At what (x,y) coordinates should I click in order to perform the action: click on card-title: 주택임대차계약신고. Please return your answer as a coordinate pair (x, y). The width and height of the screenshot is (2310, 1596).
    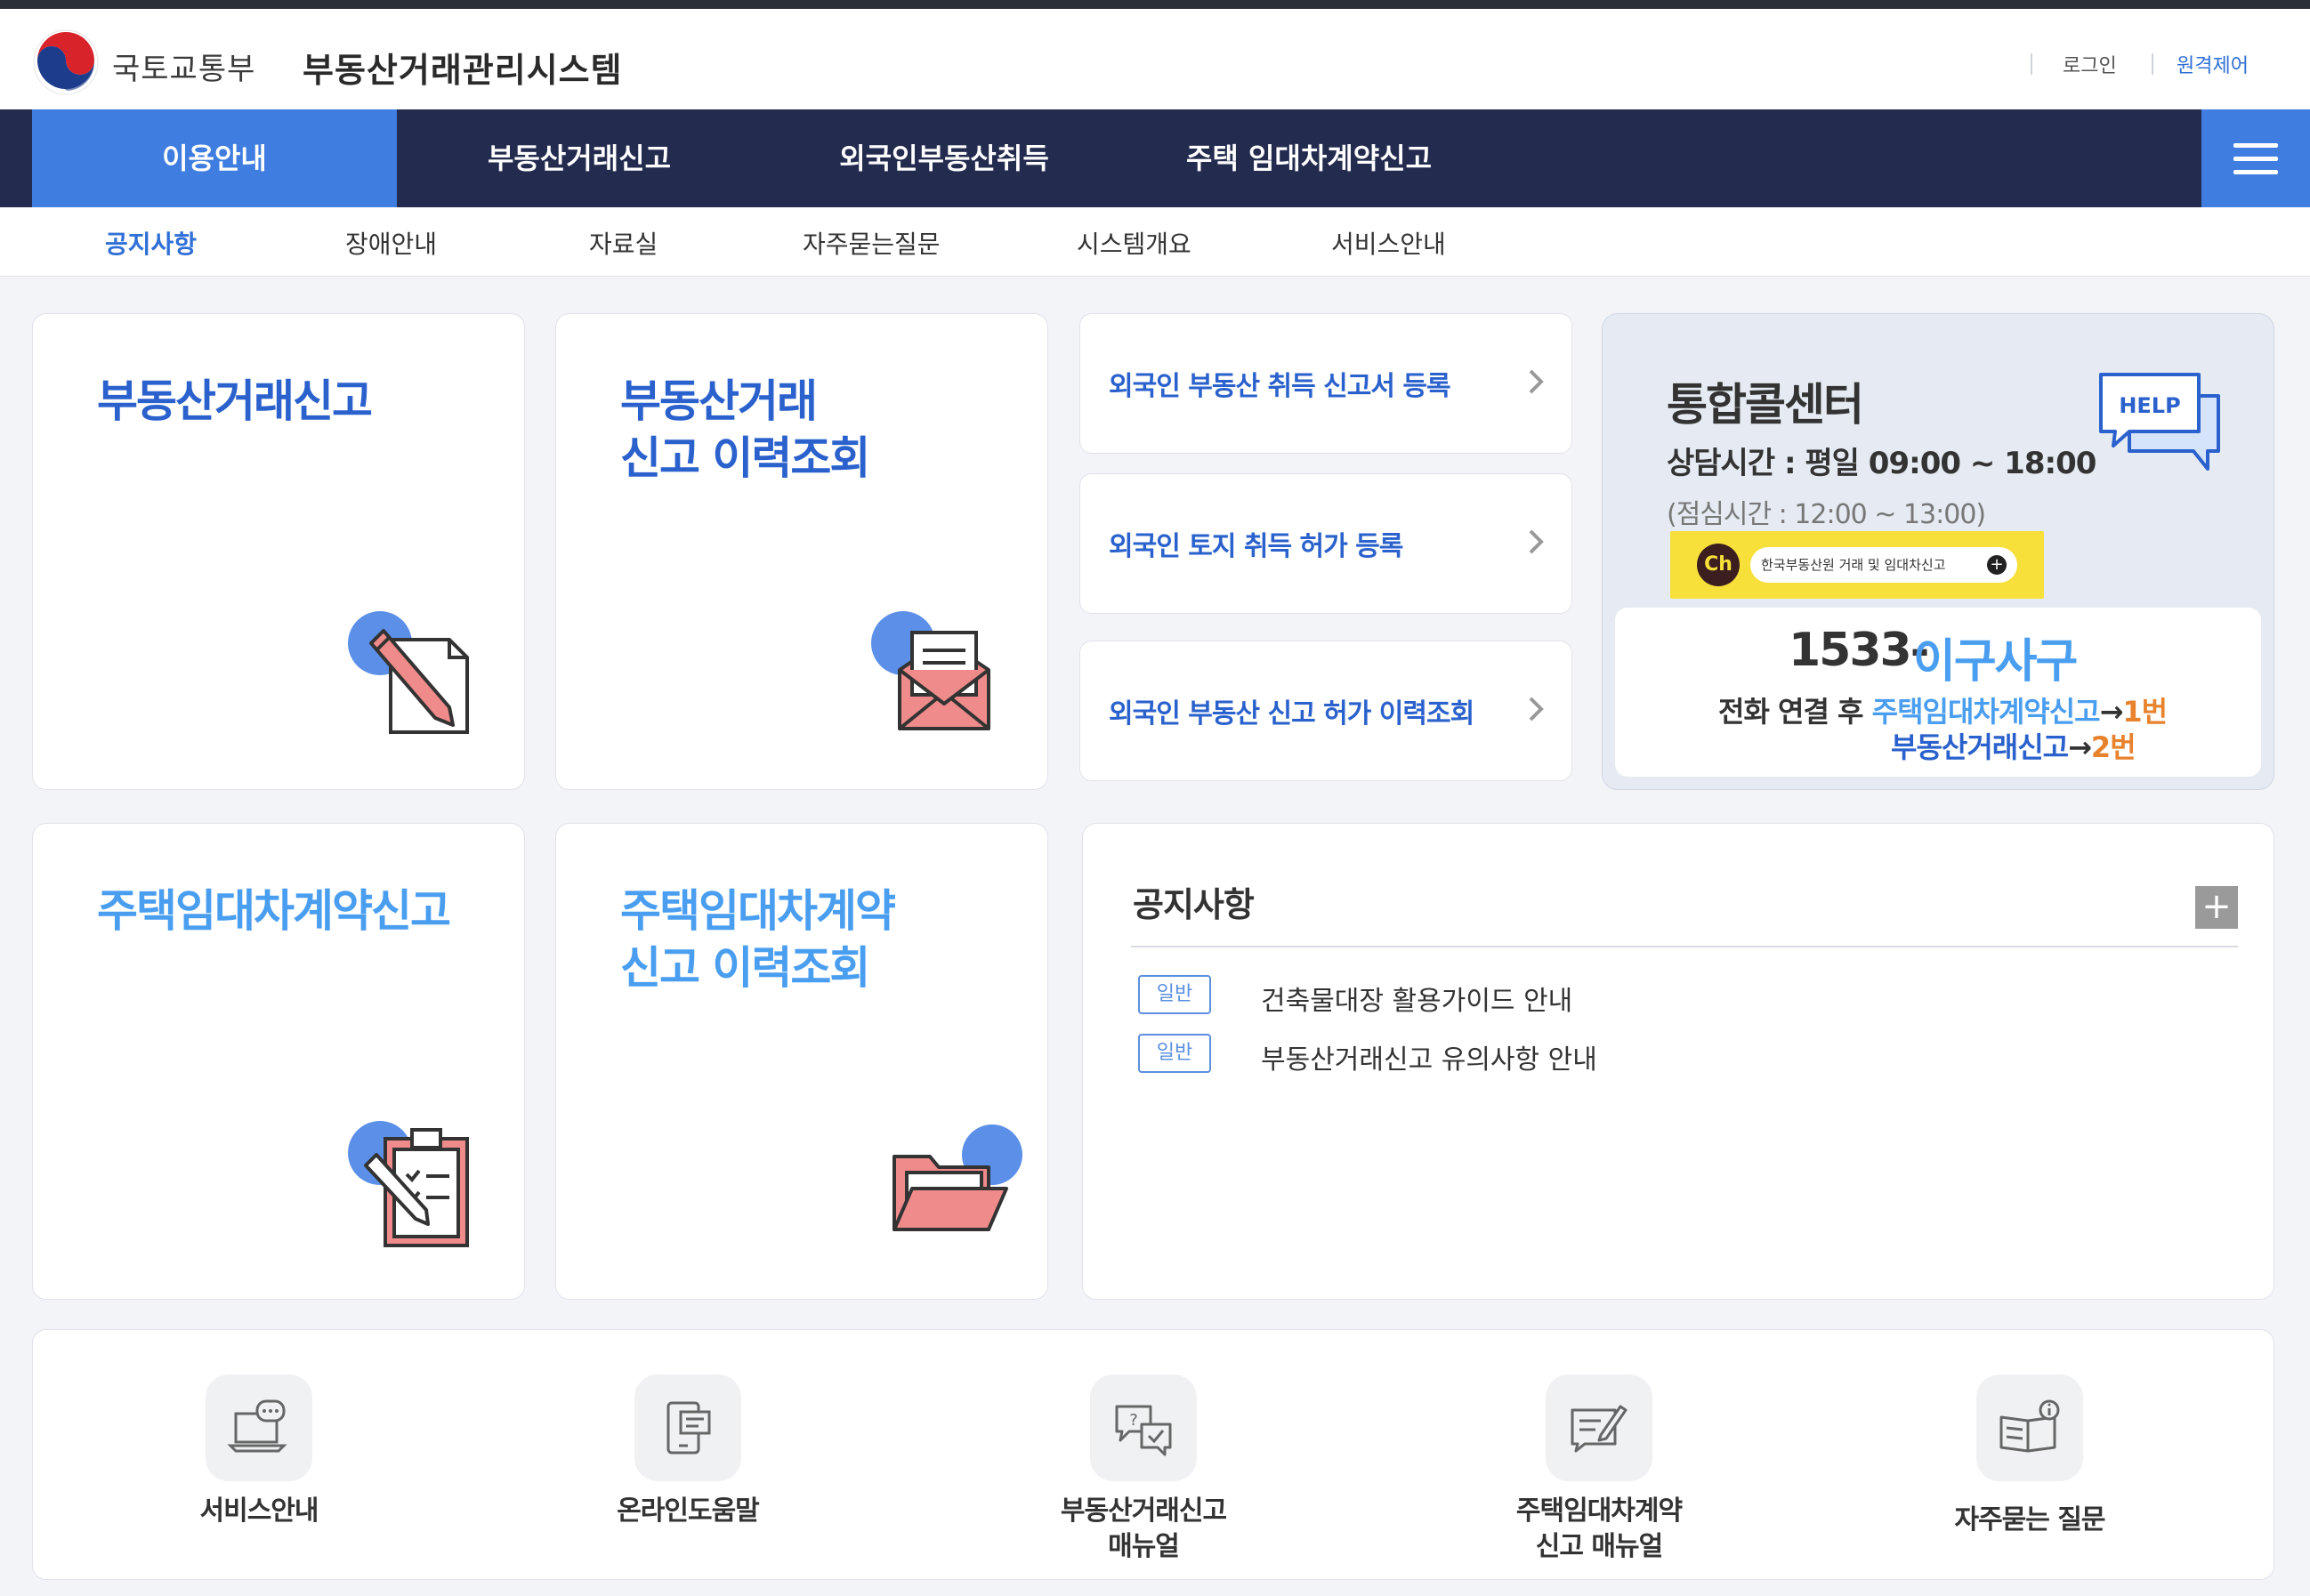
    Looking at the image, I should click on (274, 911).